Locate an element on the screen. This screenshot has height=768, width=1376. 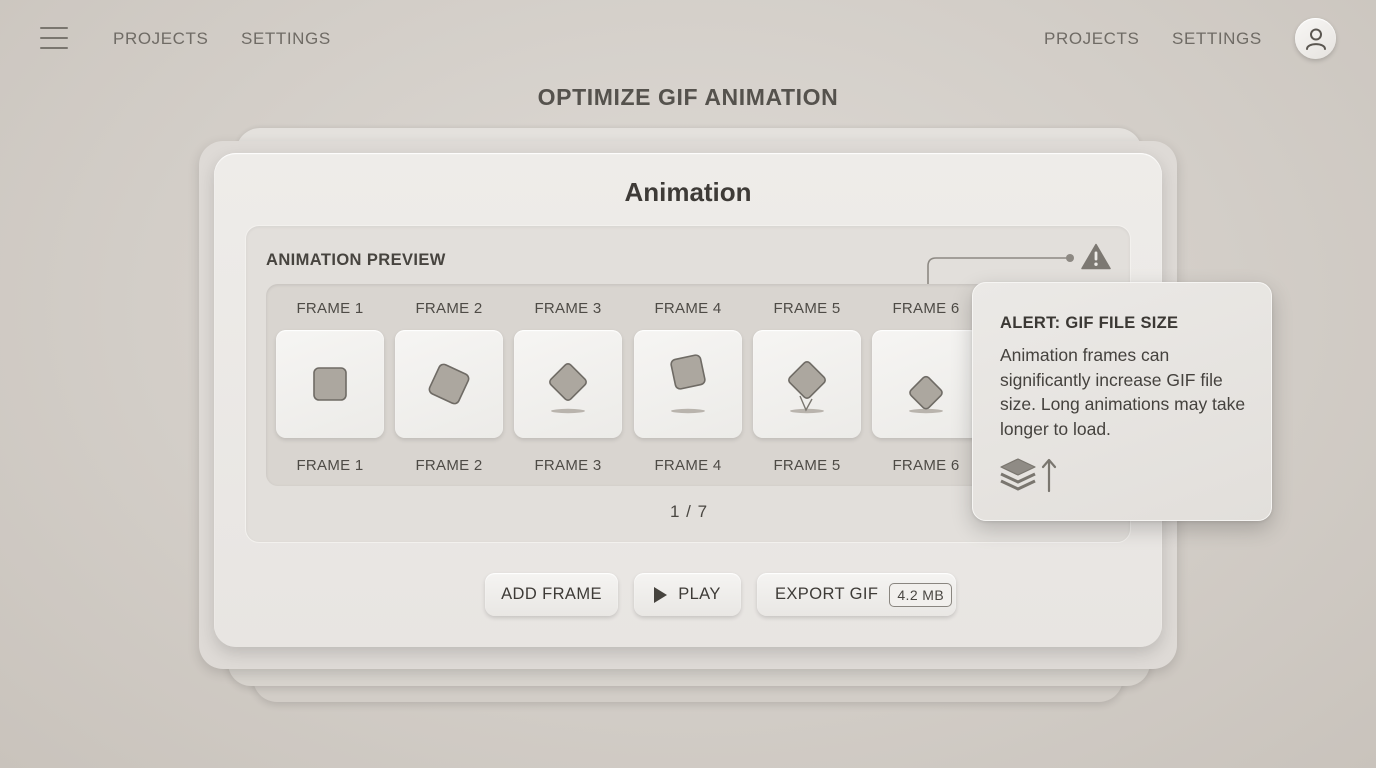
nav-link-projects-right: PROJECTS is located at coordinates (1091, 39).